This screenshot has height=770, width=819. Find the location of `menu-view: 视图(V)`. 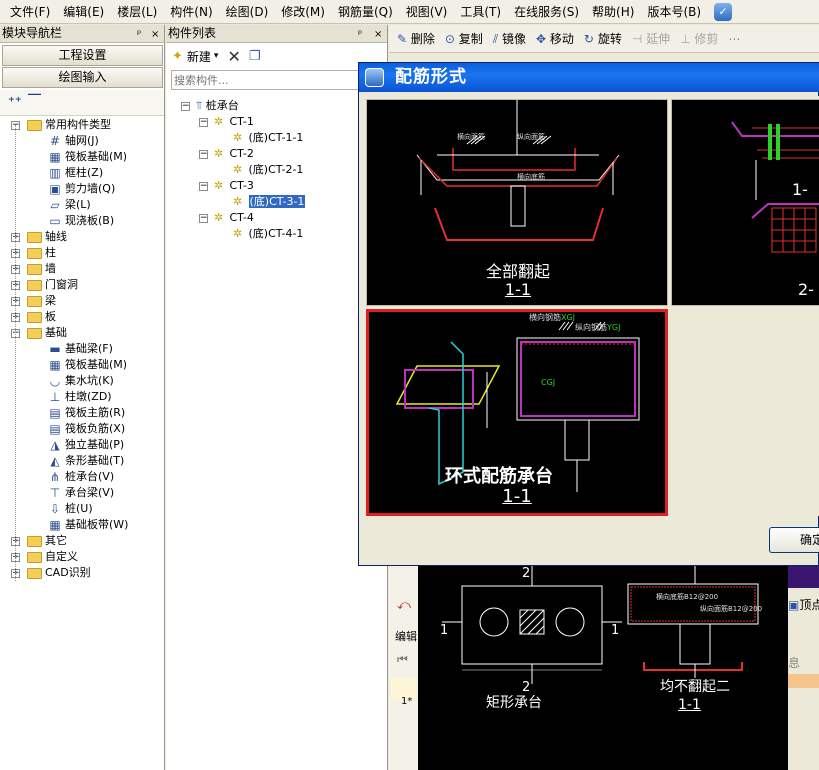

menu-view: 视图(V) is located at coordinates (427, 11).